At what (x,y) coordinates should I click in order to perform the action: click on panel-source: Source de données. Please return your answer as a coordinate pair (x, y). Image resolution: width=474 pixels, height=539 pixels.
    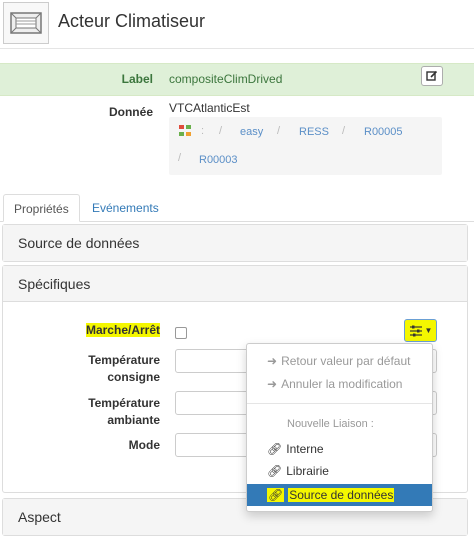
    Looking at the image, I should click on (235, 243).